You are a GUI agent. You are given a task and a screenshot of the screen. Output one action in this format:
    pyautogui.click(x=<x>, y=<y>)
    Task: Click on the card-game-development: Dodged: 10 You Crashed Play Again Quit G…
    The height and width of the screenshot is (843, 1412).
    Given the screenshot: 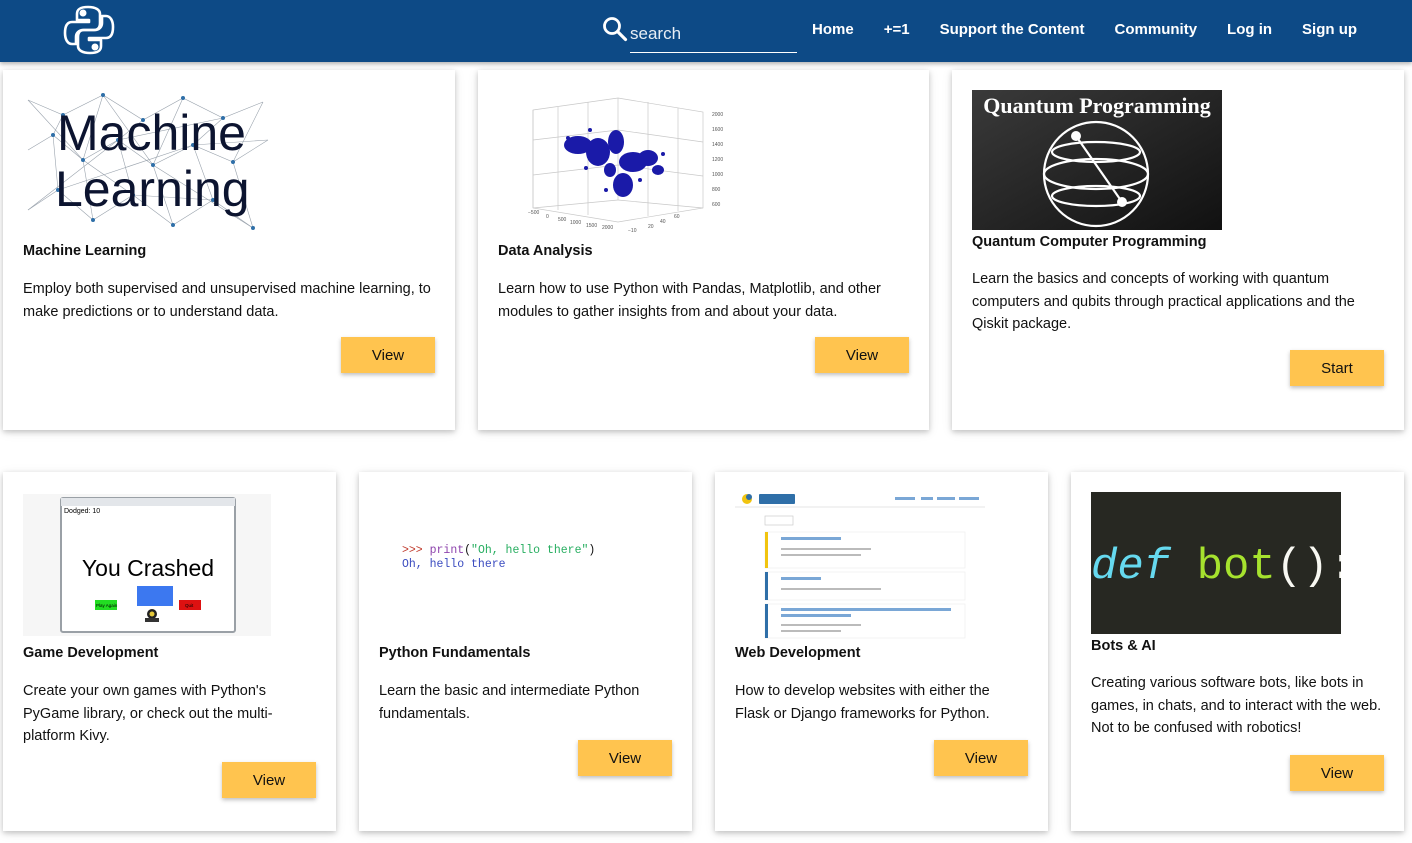 What is the action you would take?
    pyautogui.click(x=169, y=651)
    